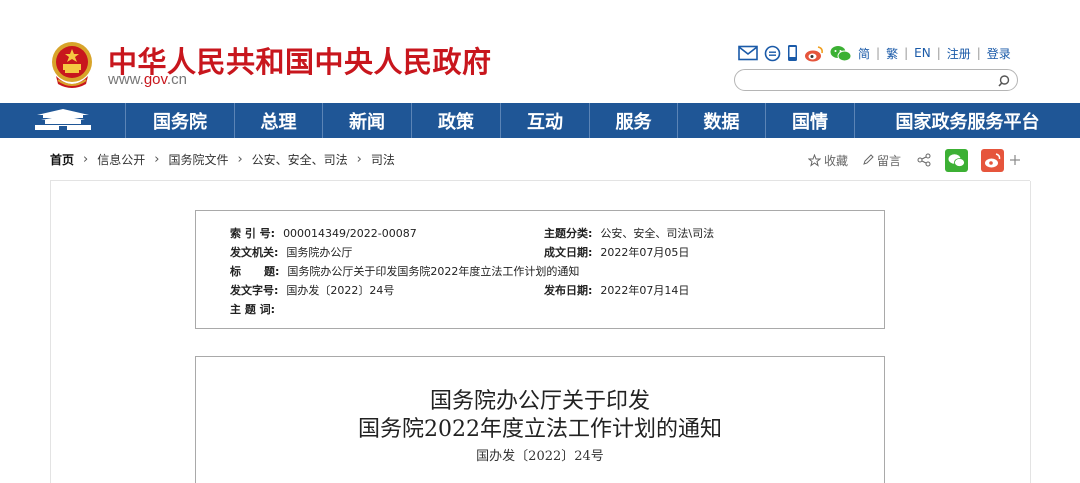  What do you see at coordinates (748, 53) in the screenshot?
I see `mail-icon` at bounding box center [748, 53].